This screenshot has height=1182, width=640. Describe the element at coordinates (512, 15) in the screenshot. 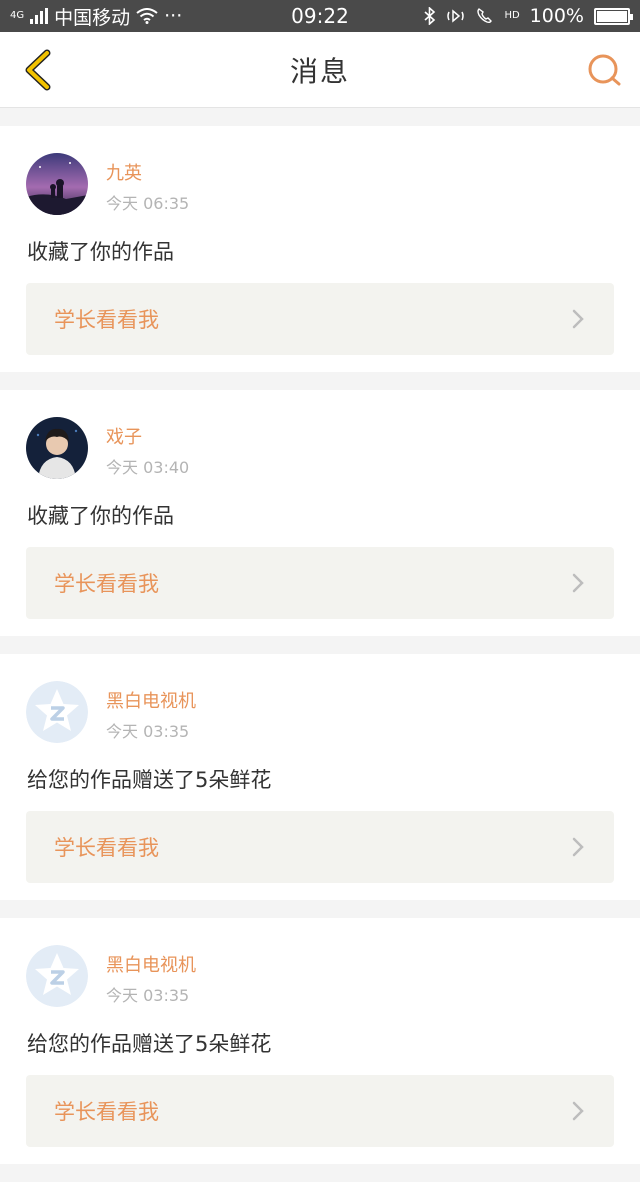

I see `hd-badge: HD` at that location.